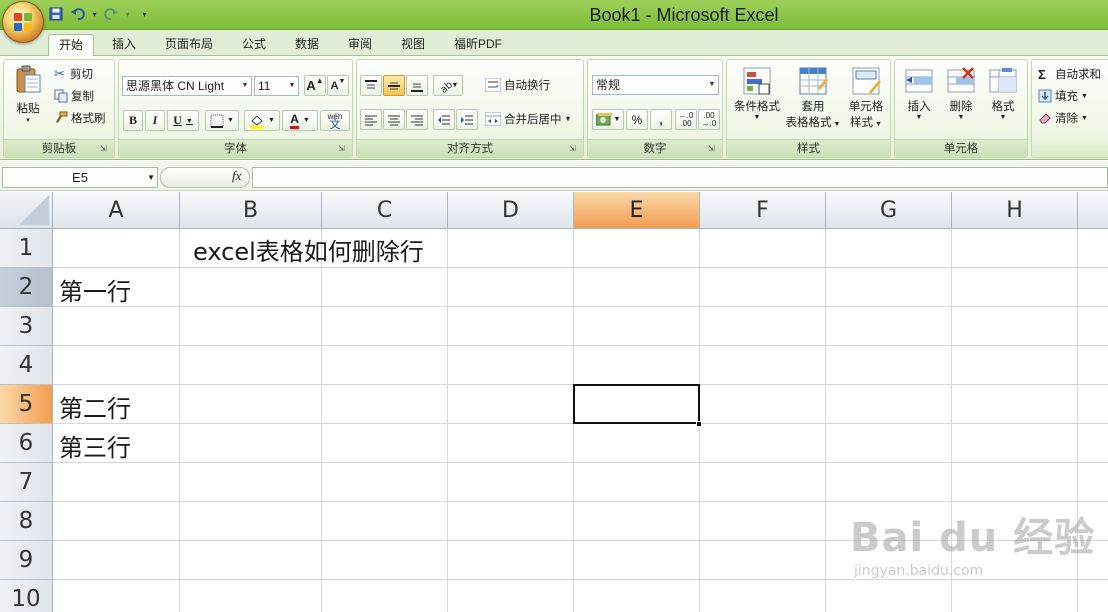 The image size is (1108, 612). Describe the element at coordinates (866, 98) in the screenshot. I see `cell-styles-button: 单元格 样式 ▼` at that location.